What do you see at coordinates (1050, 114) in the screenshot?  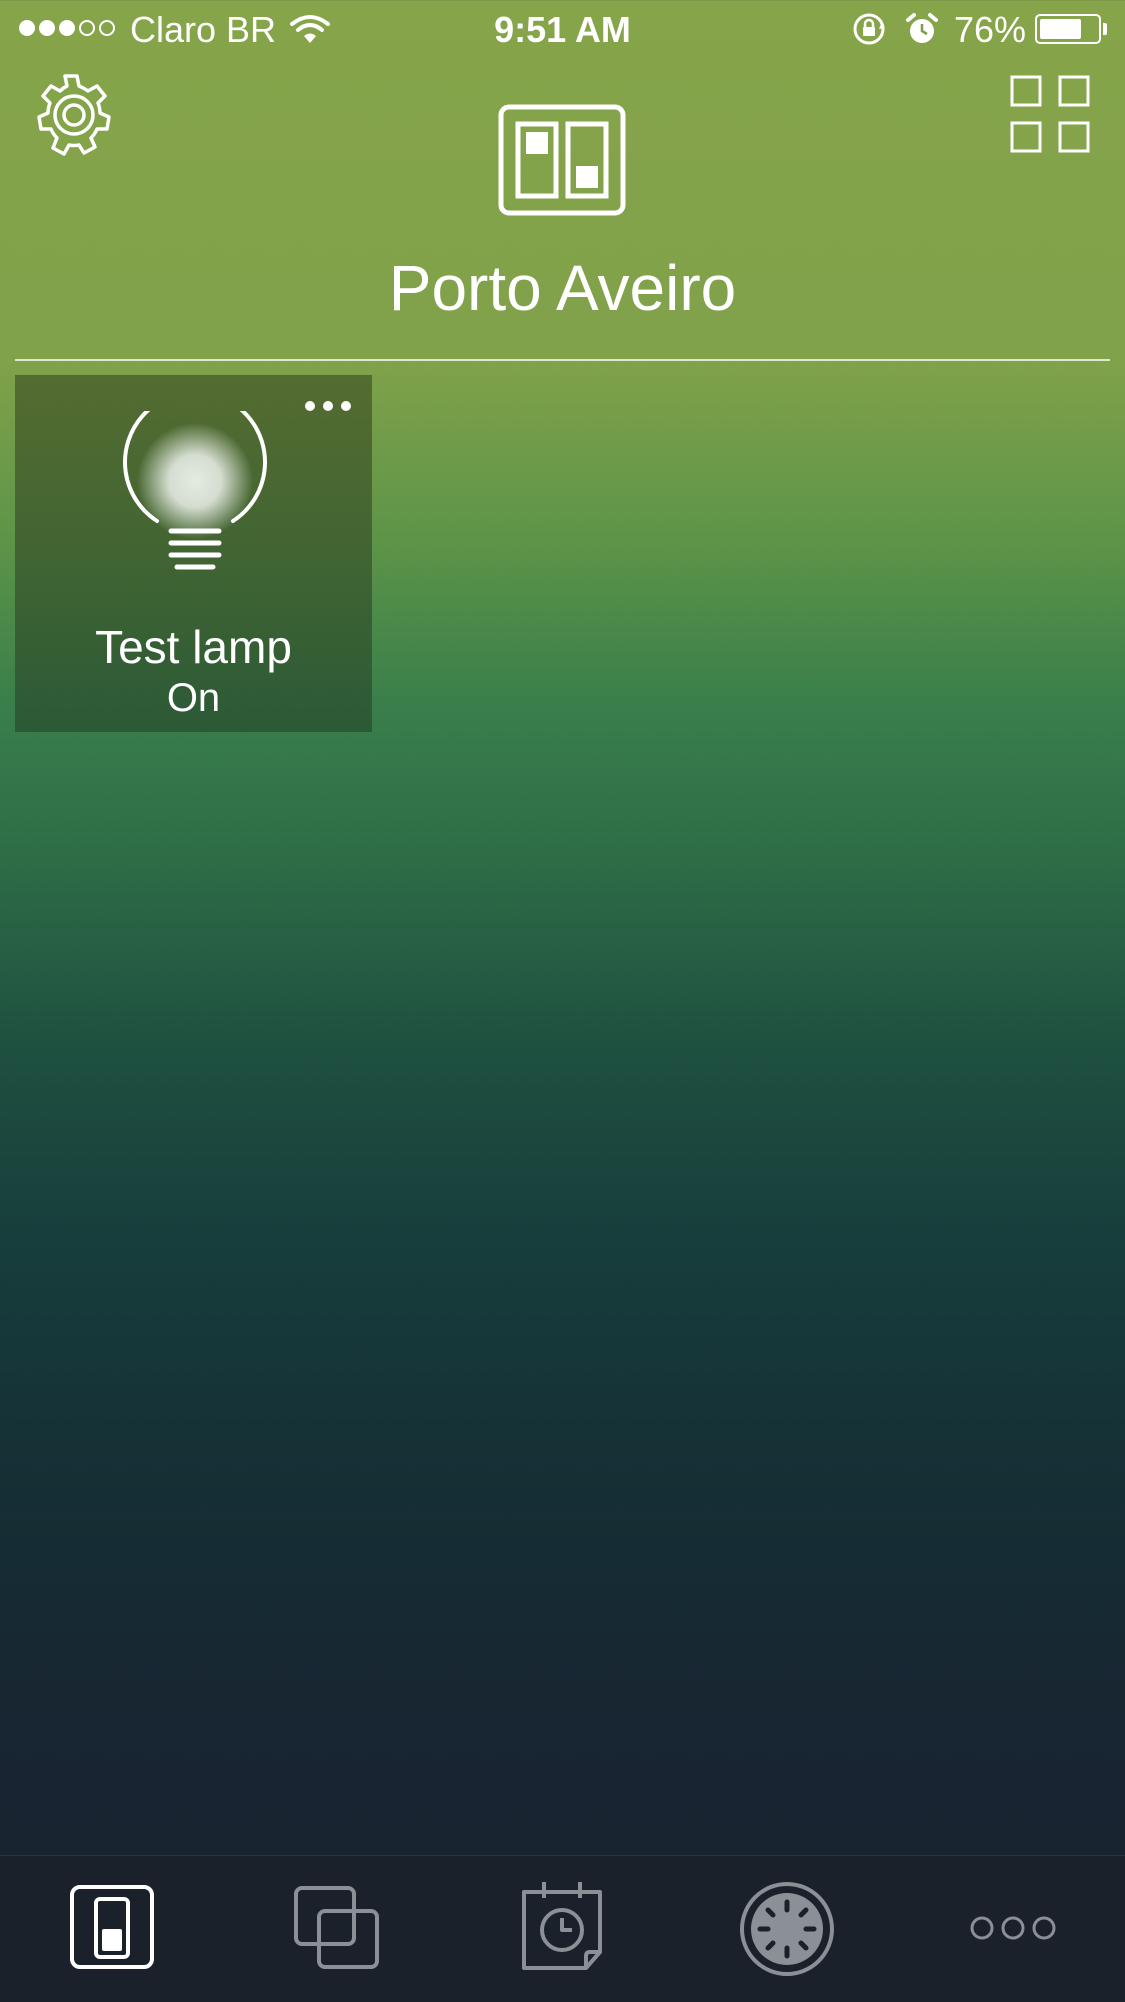 I see `grid-view-icon` at bounding box center [1050, 114].